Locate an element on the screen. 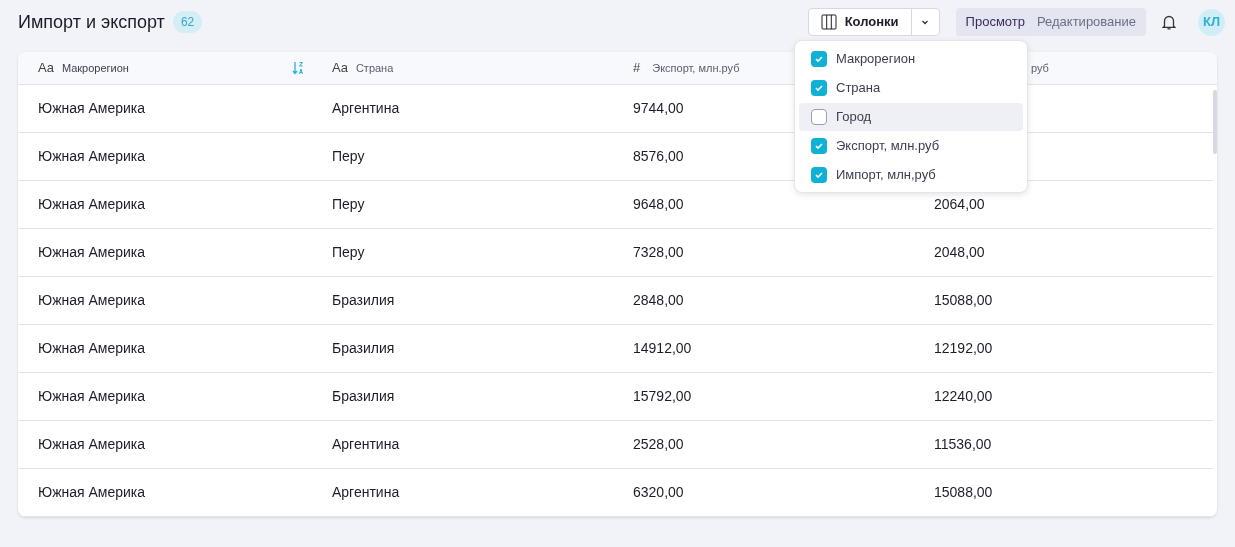 The height and width of the screenshot is (547, 1235). table-cell: 9744,00 is located at coordinates (658, 108).